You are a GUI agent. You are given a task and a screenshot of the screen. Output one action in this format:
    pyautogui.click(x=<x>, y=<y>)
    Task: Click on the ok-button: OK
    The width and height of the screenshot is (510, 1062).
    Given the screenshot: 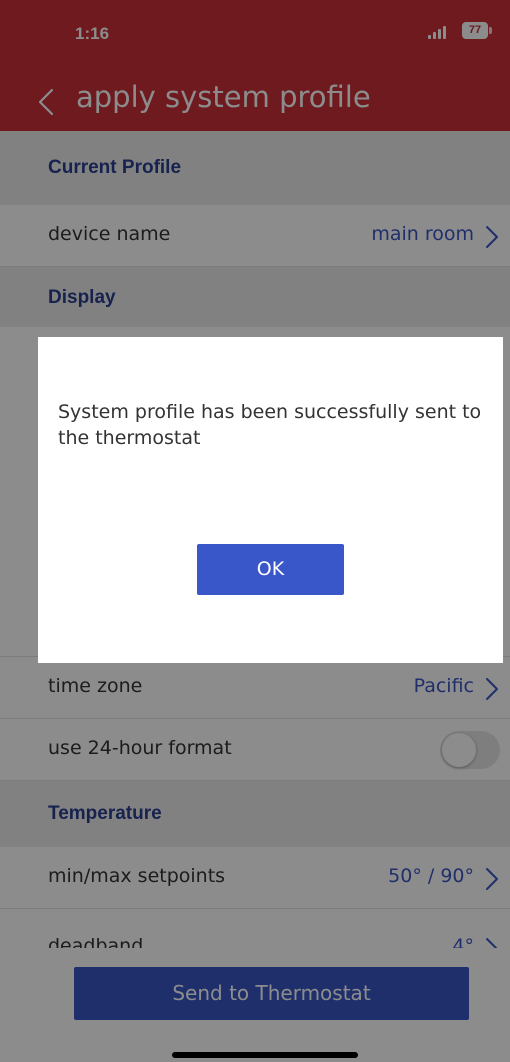 What is the action you would take?
    pyautogui.click(x=270, y=569)
    